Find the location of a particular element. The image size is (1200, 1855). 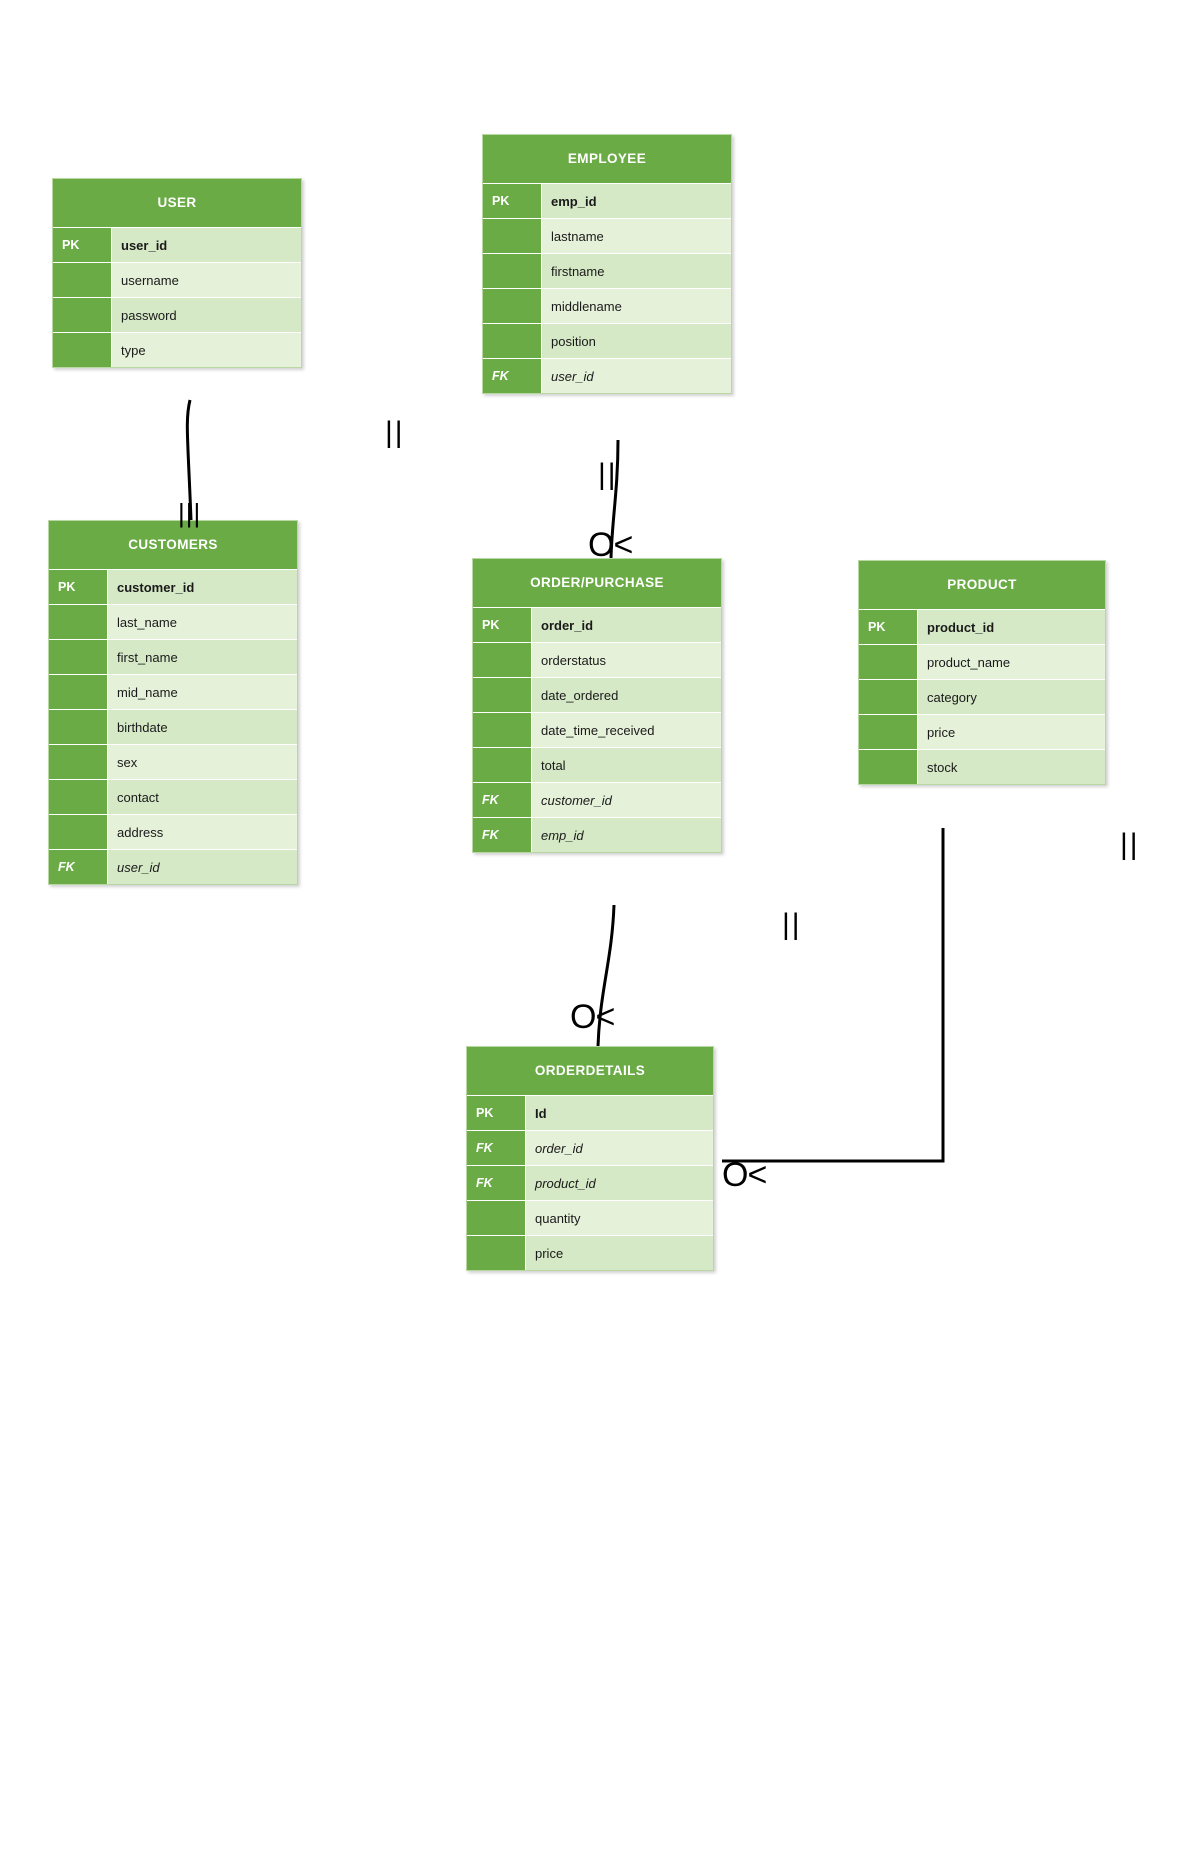

field-name: order_id is located at coordinates (619, 1148).